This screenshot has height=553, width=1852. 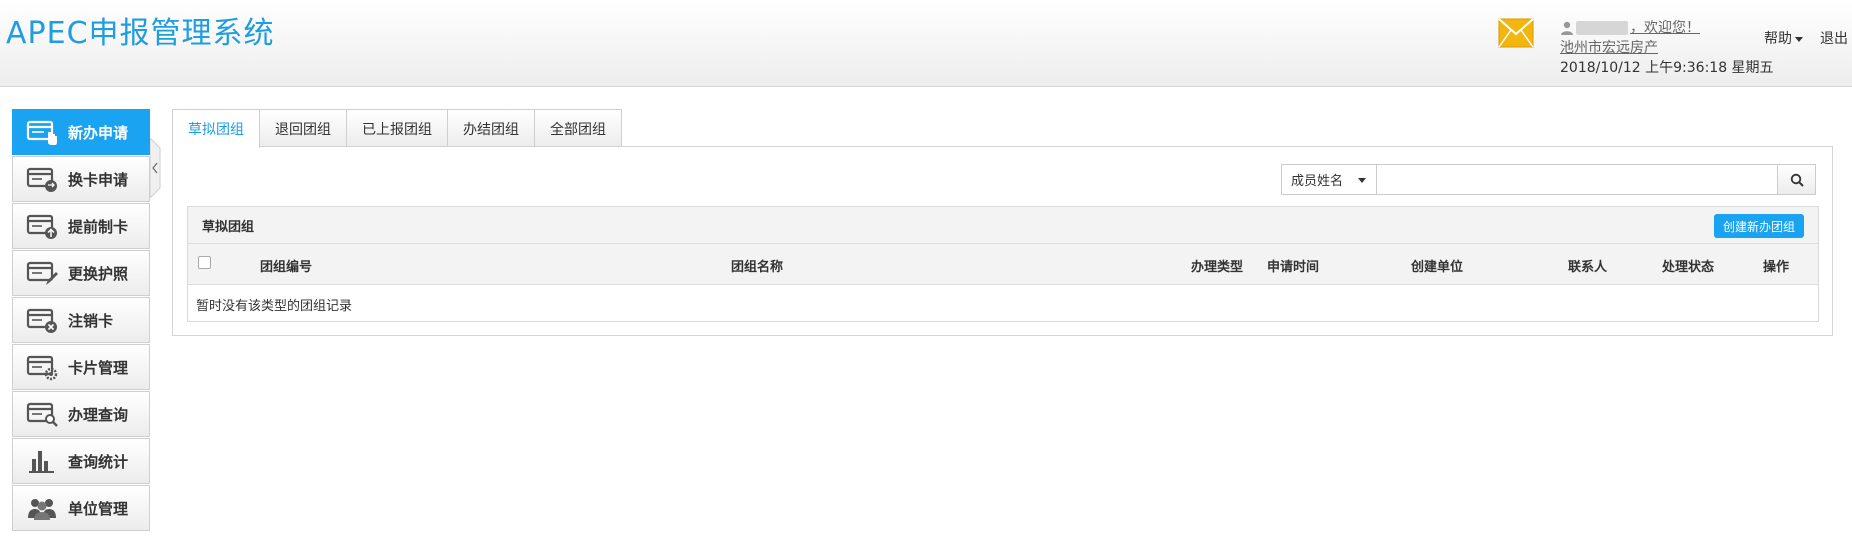 What do you see at coordinates (98, 367) in the screenshot?
I see `sidebar-item-label: 卡片管理` at bounding box center [98, 367].